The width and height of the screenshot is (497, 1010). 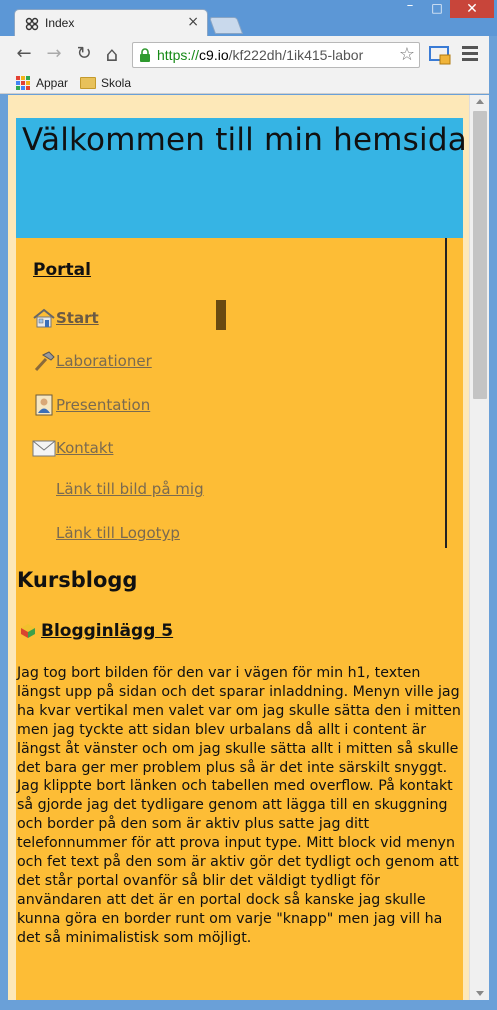 I want to click on nav-item-start: Start, so click(x=65, y=318).